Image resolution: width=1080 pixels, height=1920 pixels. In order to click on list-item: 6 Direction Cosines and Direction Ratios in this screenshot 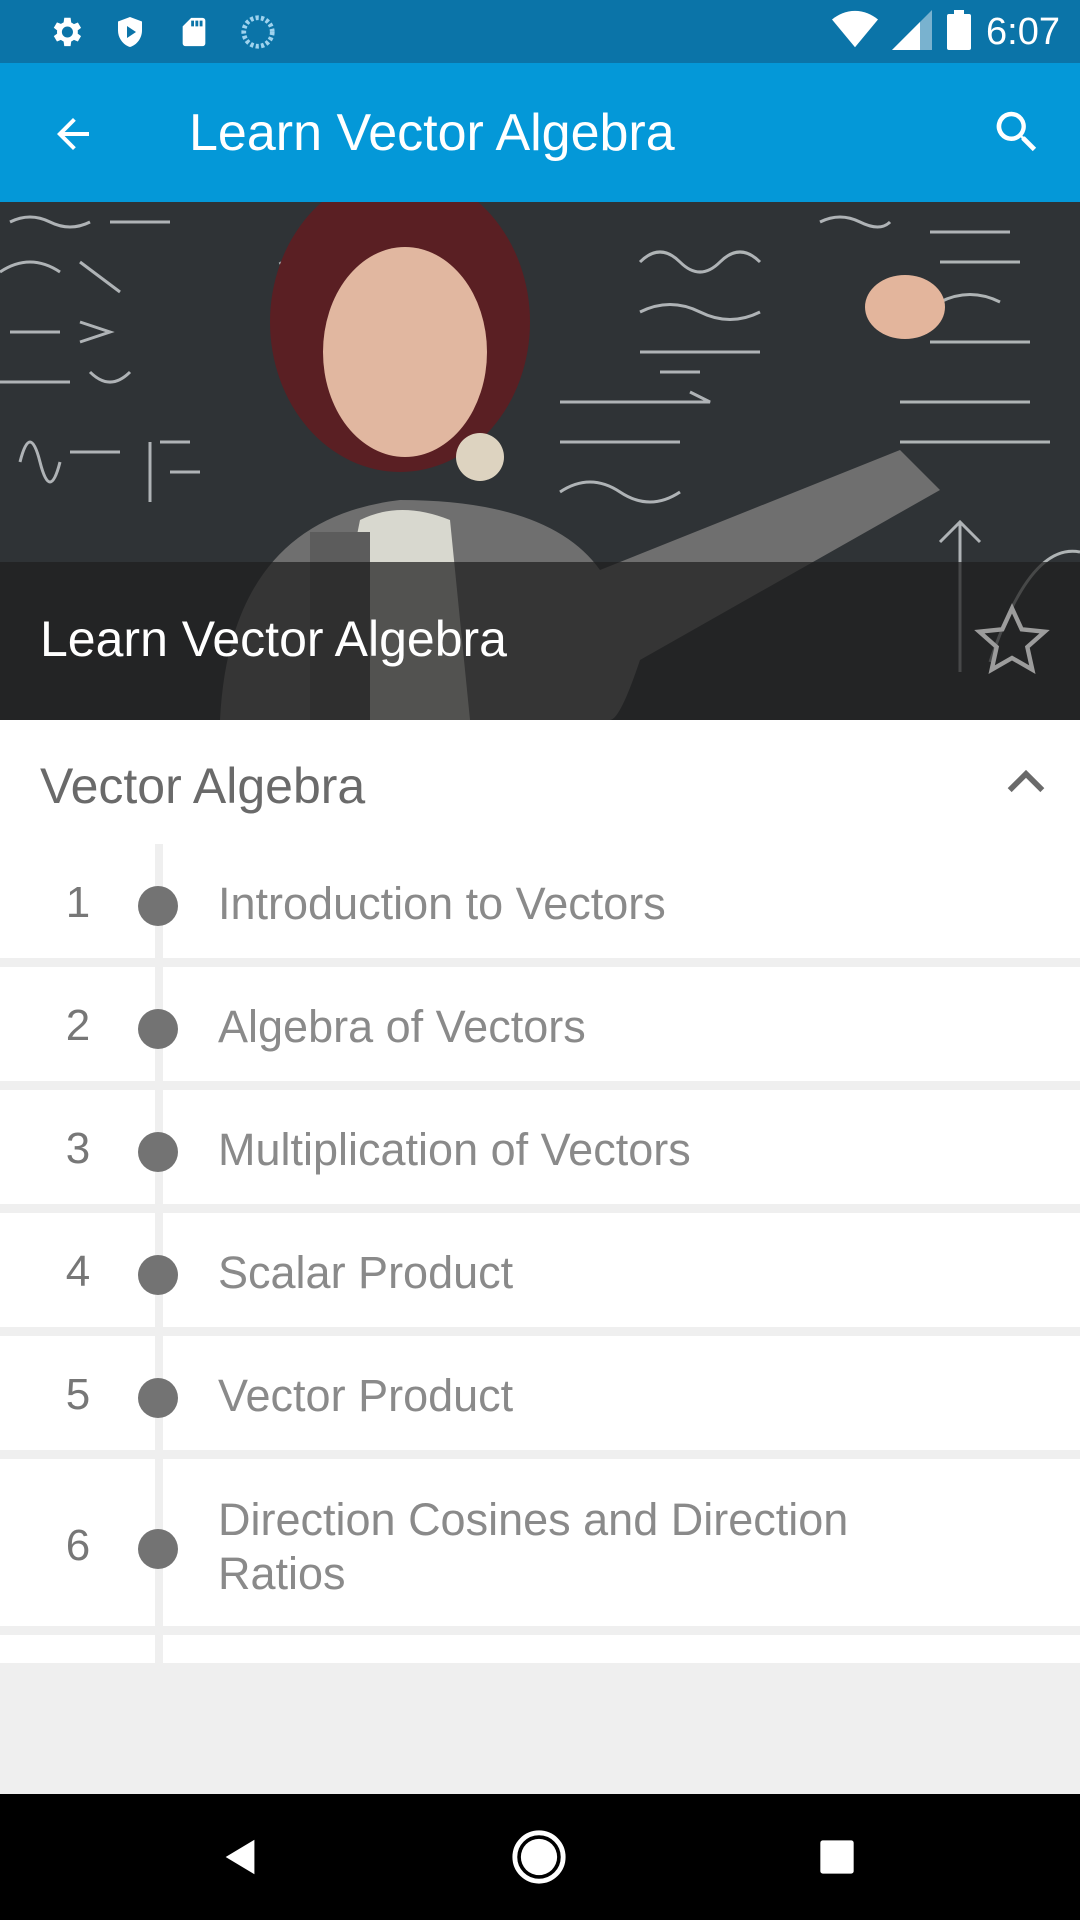, I will do `click(540, 1547)`.